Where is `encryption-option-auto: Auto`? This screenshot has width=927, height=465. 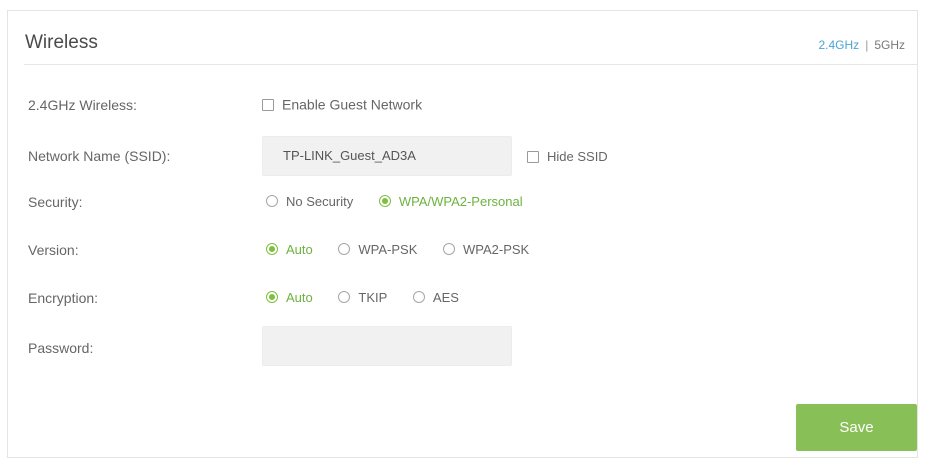 encryption-option-auto: Auto is located at coordinates (289, 297).